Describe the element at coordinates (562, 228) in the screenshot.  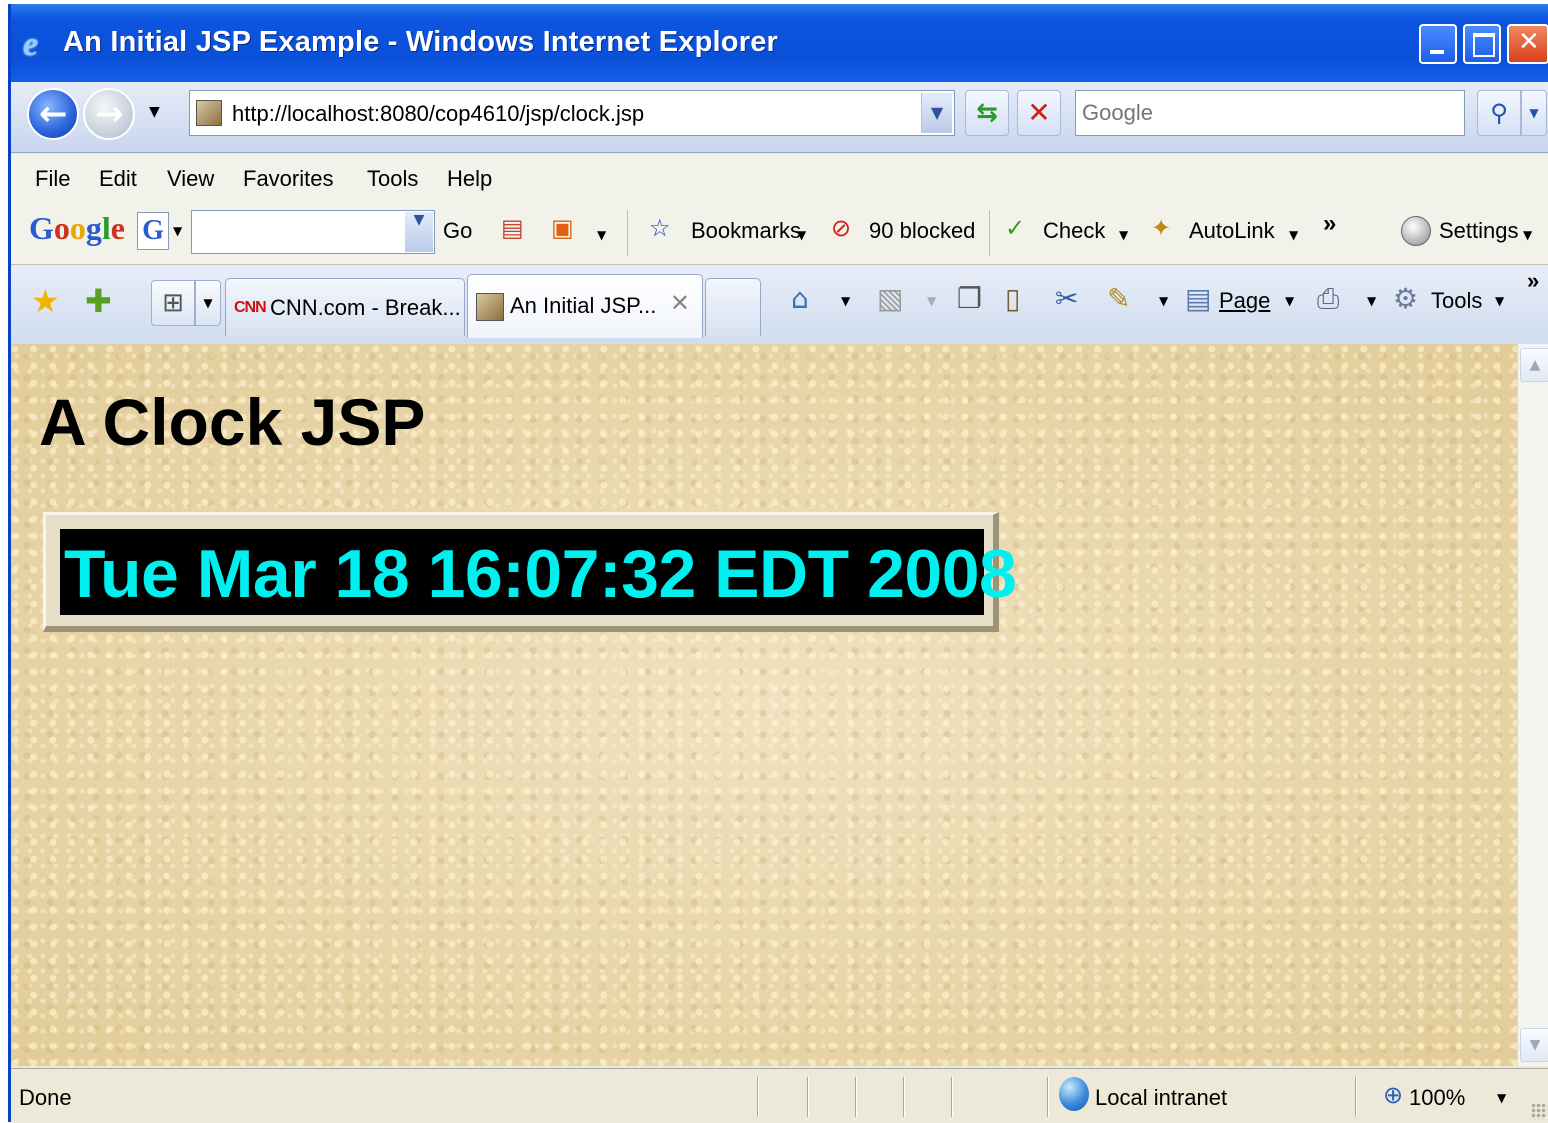
I see `pagerank-icon: ▣` at that location.